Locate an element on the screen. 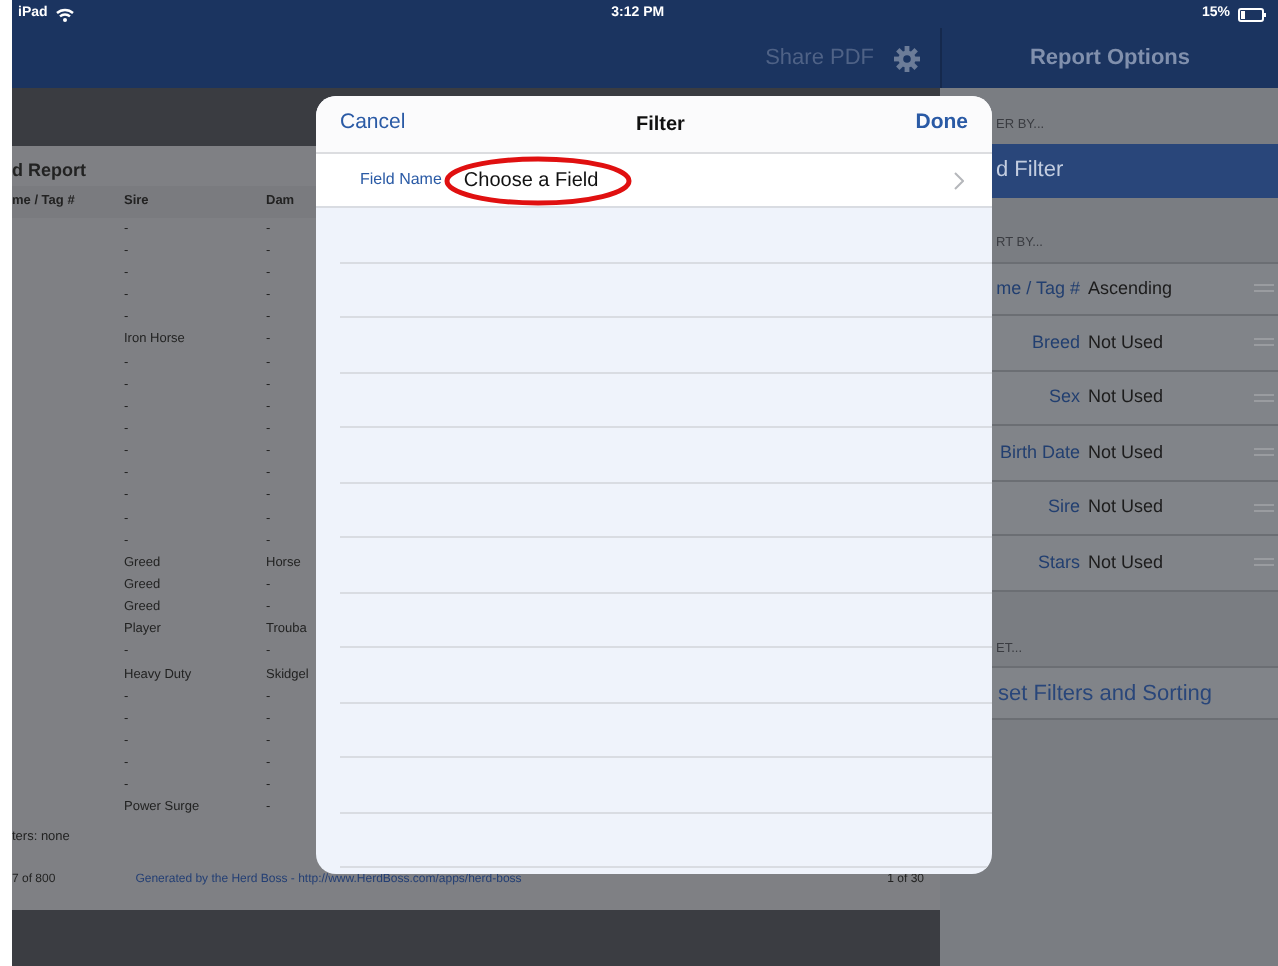 Image resolution: width=1278 pixels, height=966 pixels. wifi-icon is located at coordinates (64, 14).